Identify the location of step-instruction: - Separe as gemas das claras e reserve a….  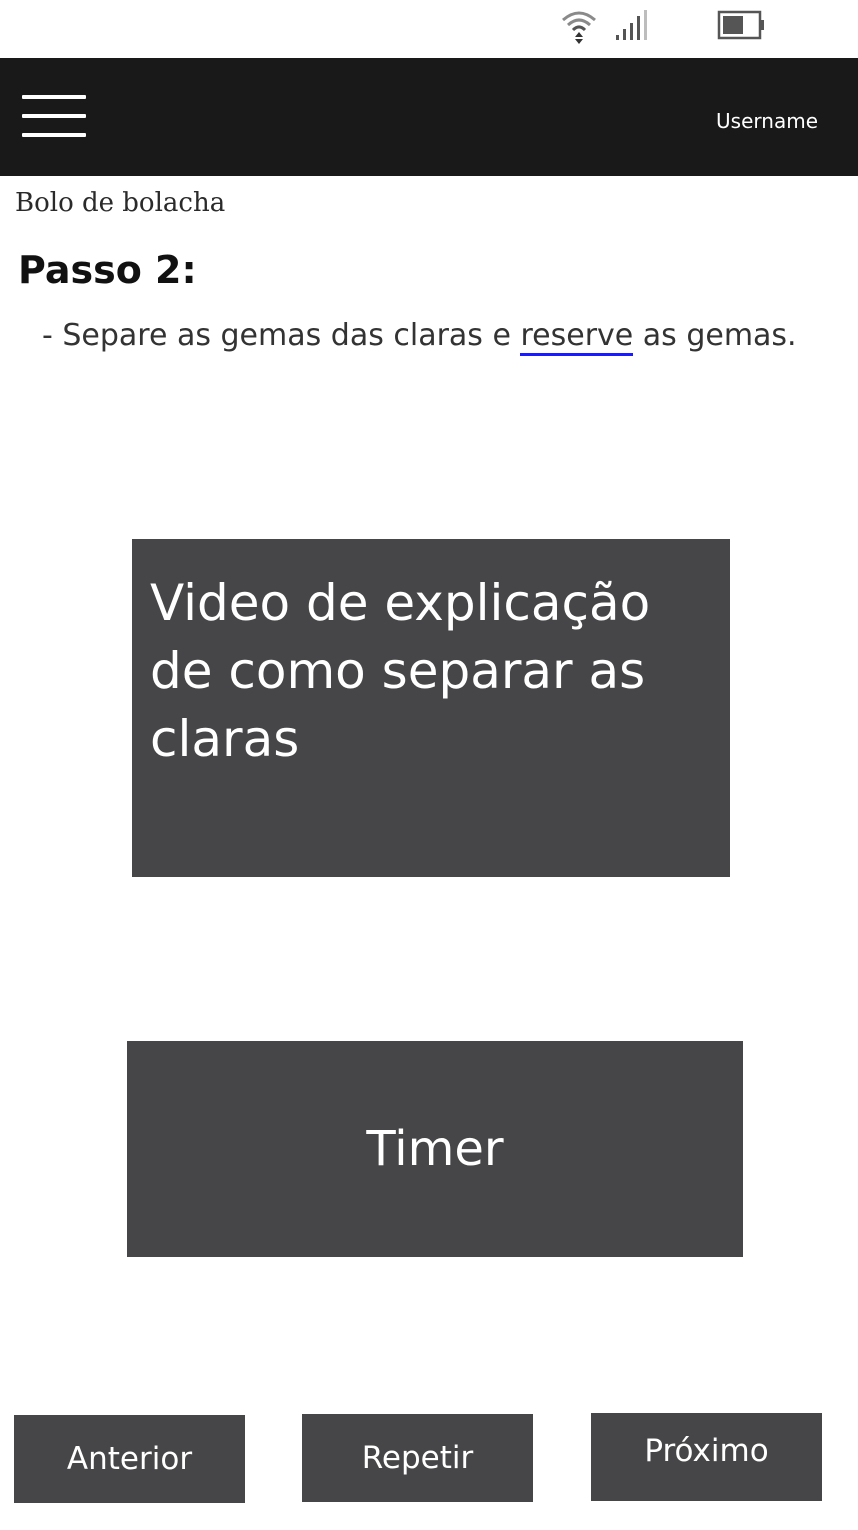
(419, 336).